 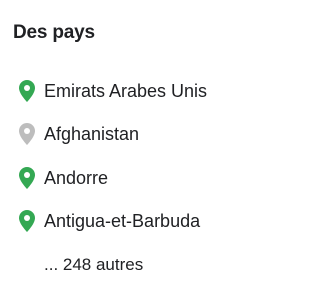 I want to click on more-countries-link: ... 248 autres, so click(x=93, y=265).